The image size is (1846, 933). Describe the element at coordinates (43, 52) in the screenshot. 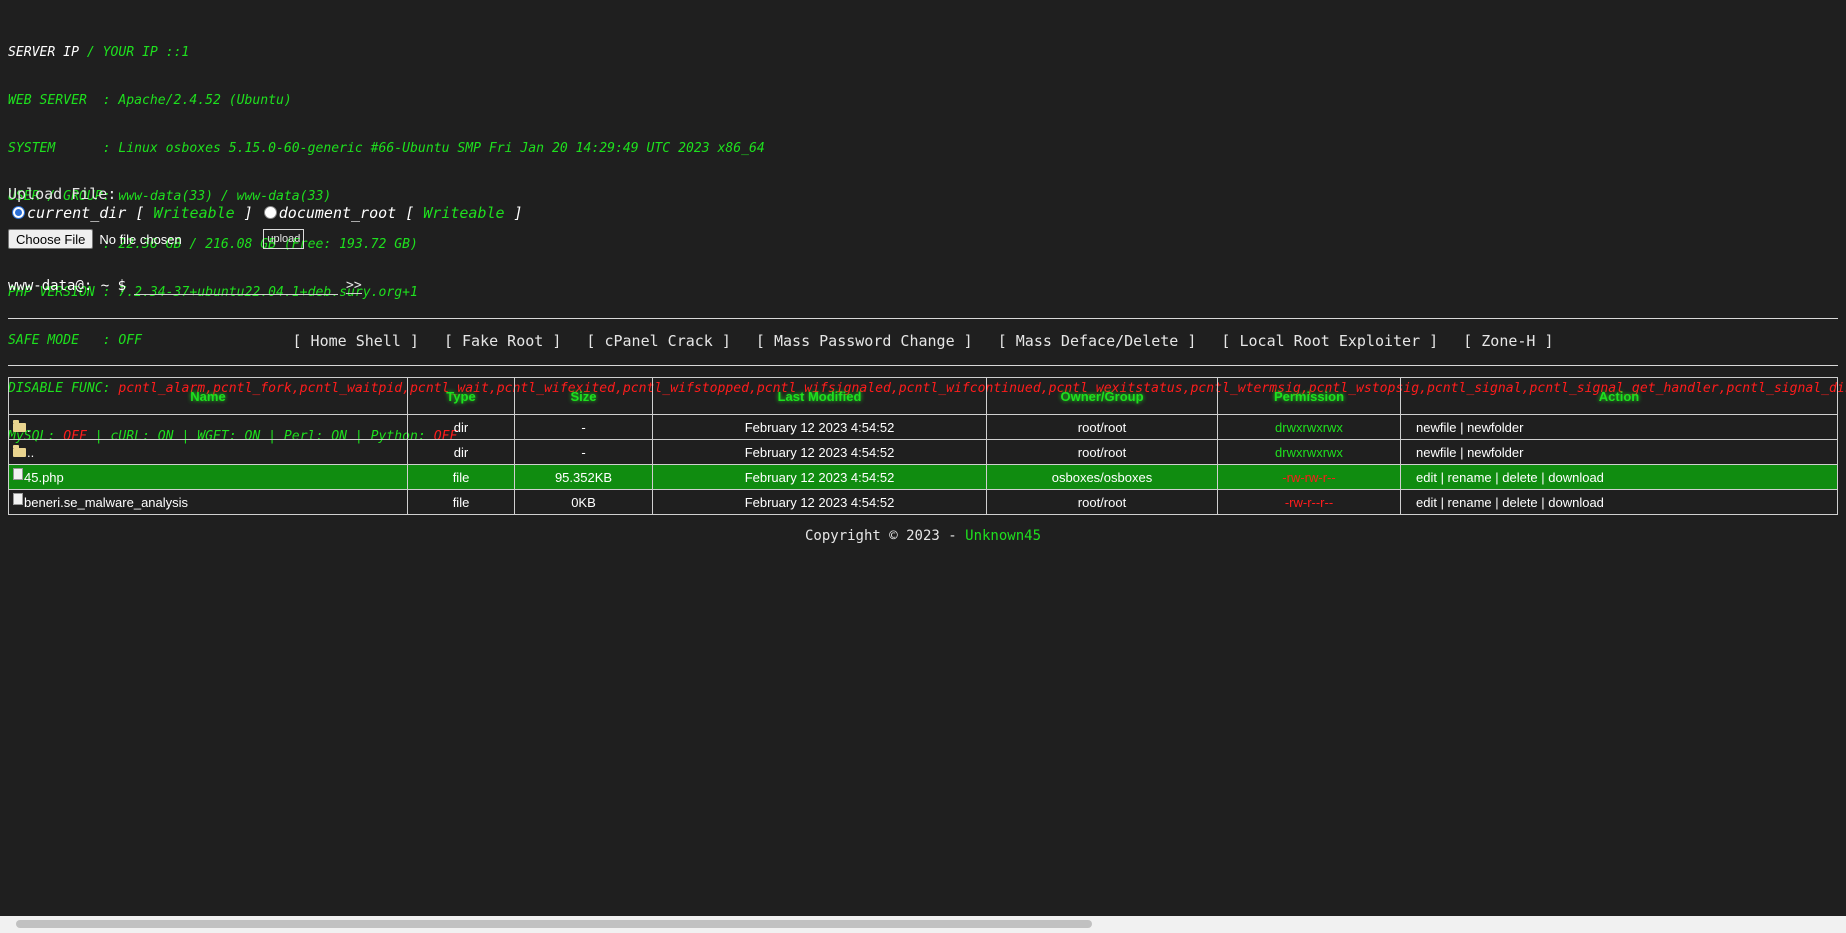

I see `server-ip-label: SERVER IP` at that location.